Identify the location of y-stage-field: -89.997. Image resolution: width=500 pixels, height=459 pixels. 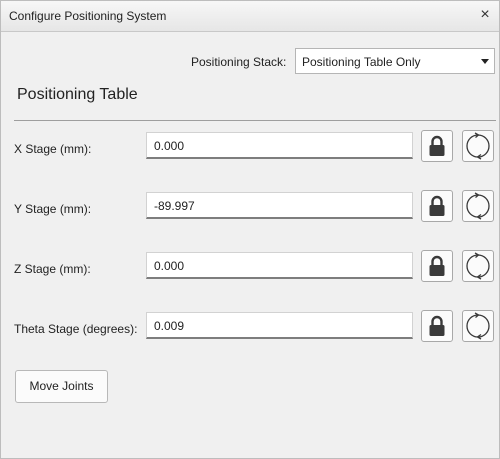
(279, 205).